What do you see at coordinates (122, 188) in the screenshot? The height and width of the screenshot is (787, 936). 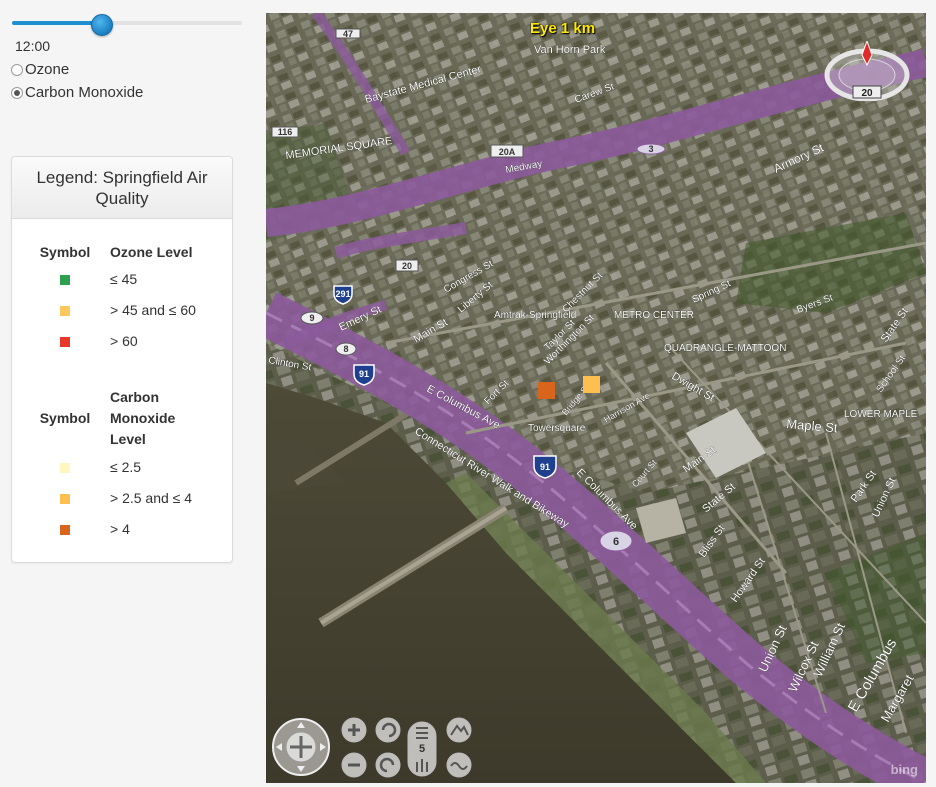 I see `legend-title: Legend: Springfield Air Quality` at bounding box center [122, 188].